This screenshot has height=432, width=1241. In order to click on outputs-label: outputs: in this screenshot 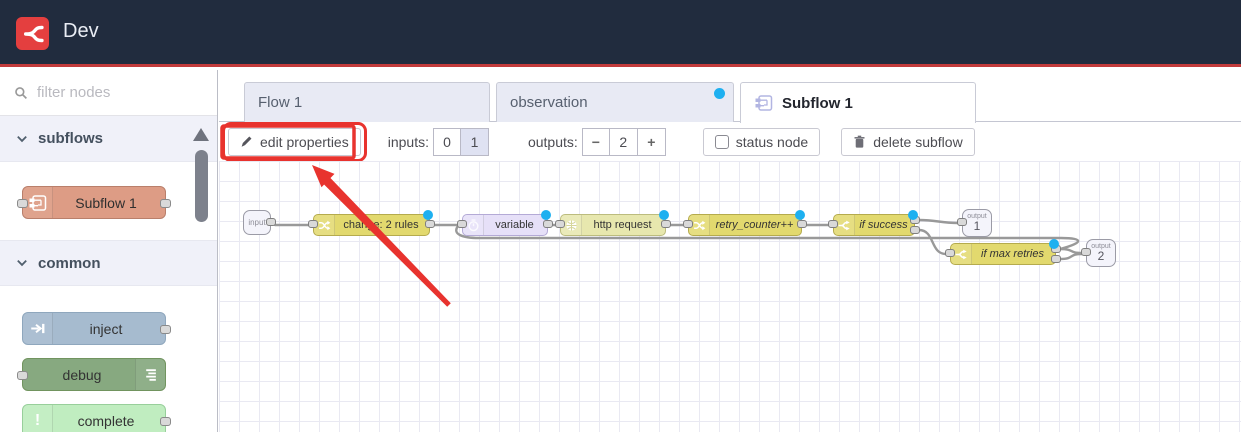, I will do `click(552, 141)`.